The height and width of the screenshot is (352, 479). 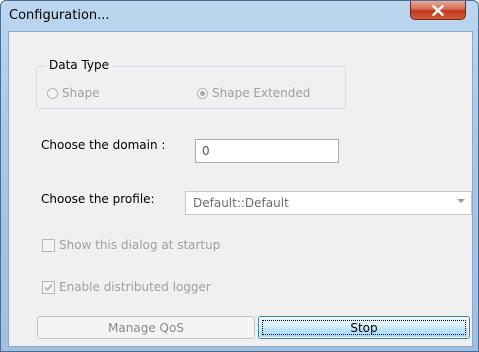 I want to click on chevron-down-icon, so click(x=461, y=201).